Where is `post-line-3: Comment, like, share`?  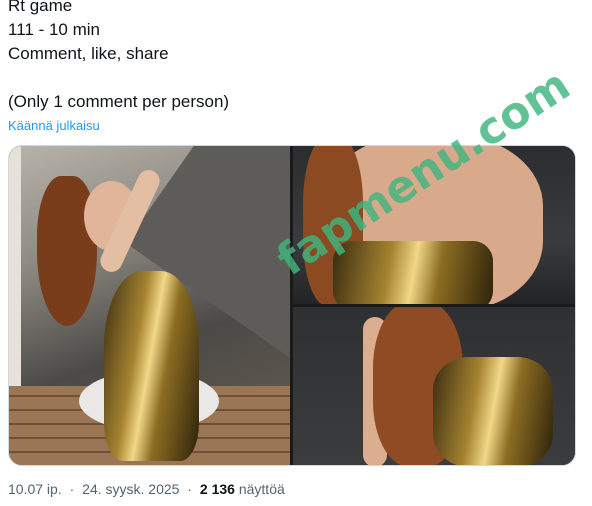 post-line-3: Comment, like, share is located at coordinates (88, 53).